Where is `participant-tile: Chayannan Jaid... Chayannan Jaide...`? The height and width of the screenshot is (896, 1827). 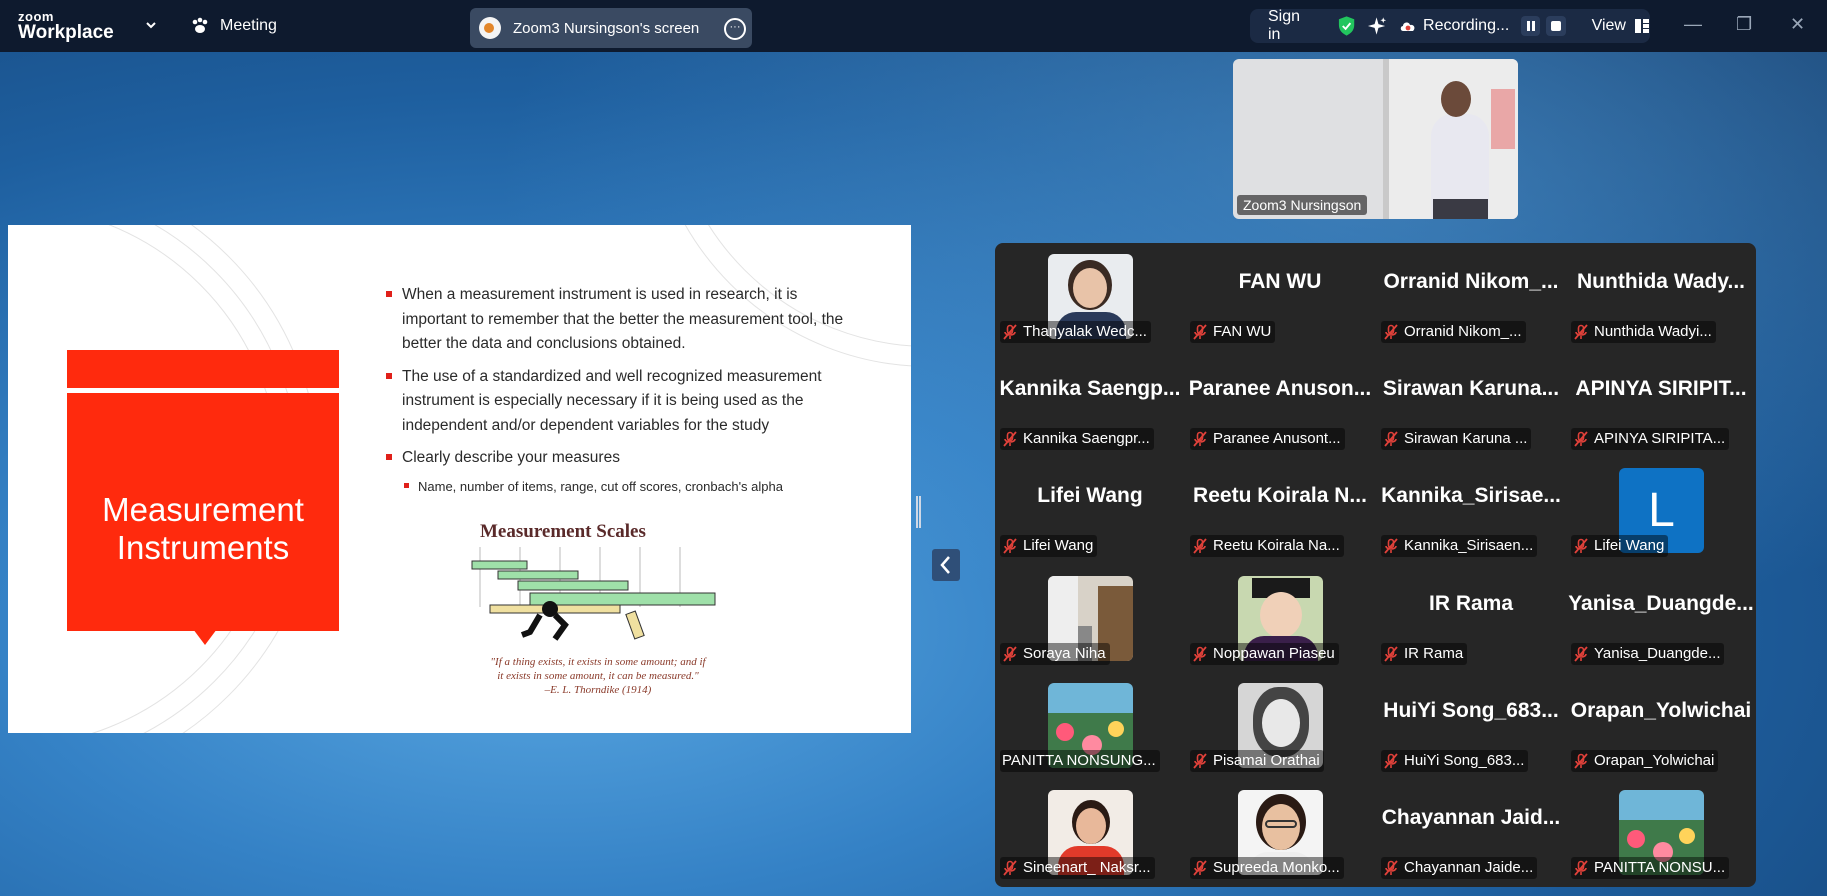 participant-tile: Chayannan Jaid... Chayannan Jaide... is located at coordinates (1471, 832).